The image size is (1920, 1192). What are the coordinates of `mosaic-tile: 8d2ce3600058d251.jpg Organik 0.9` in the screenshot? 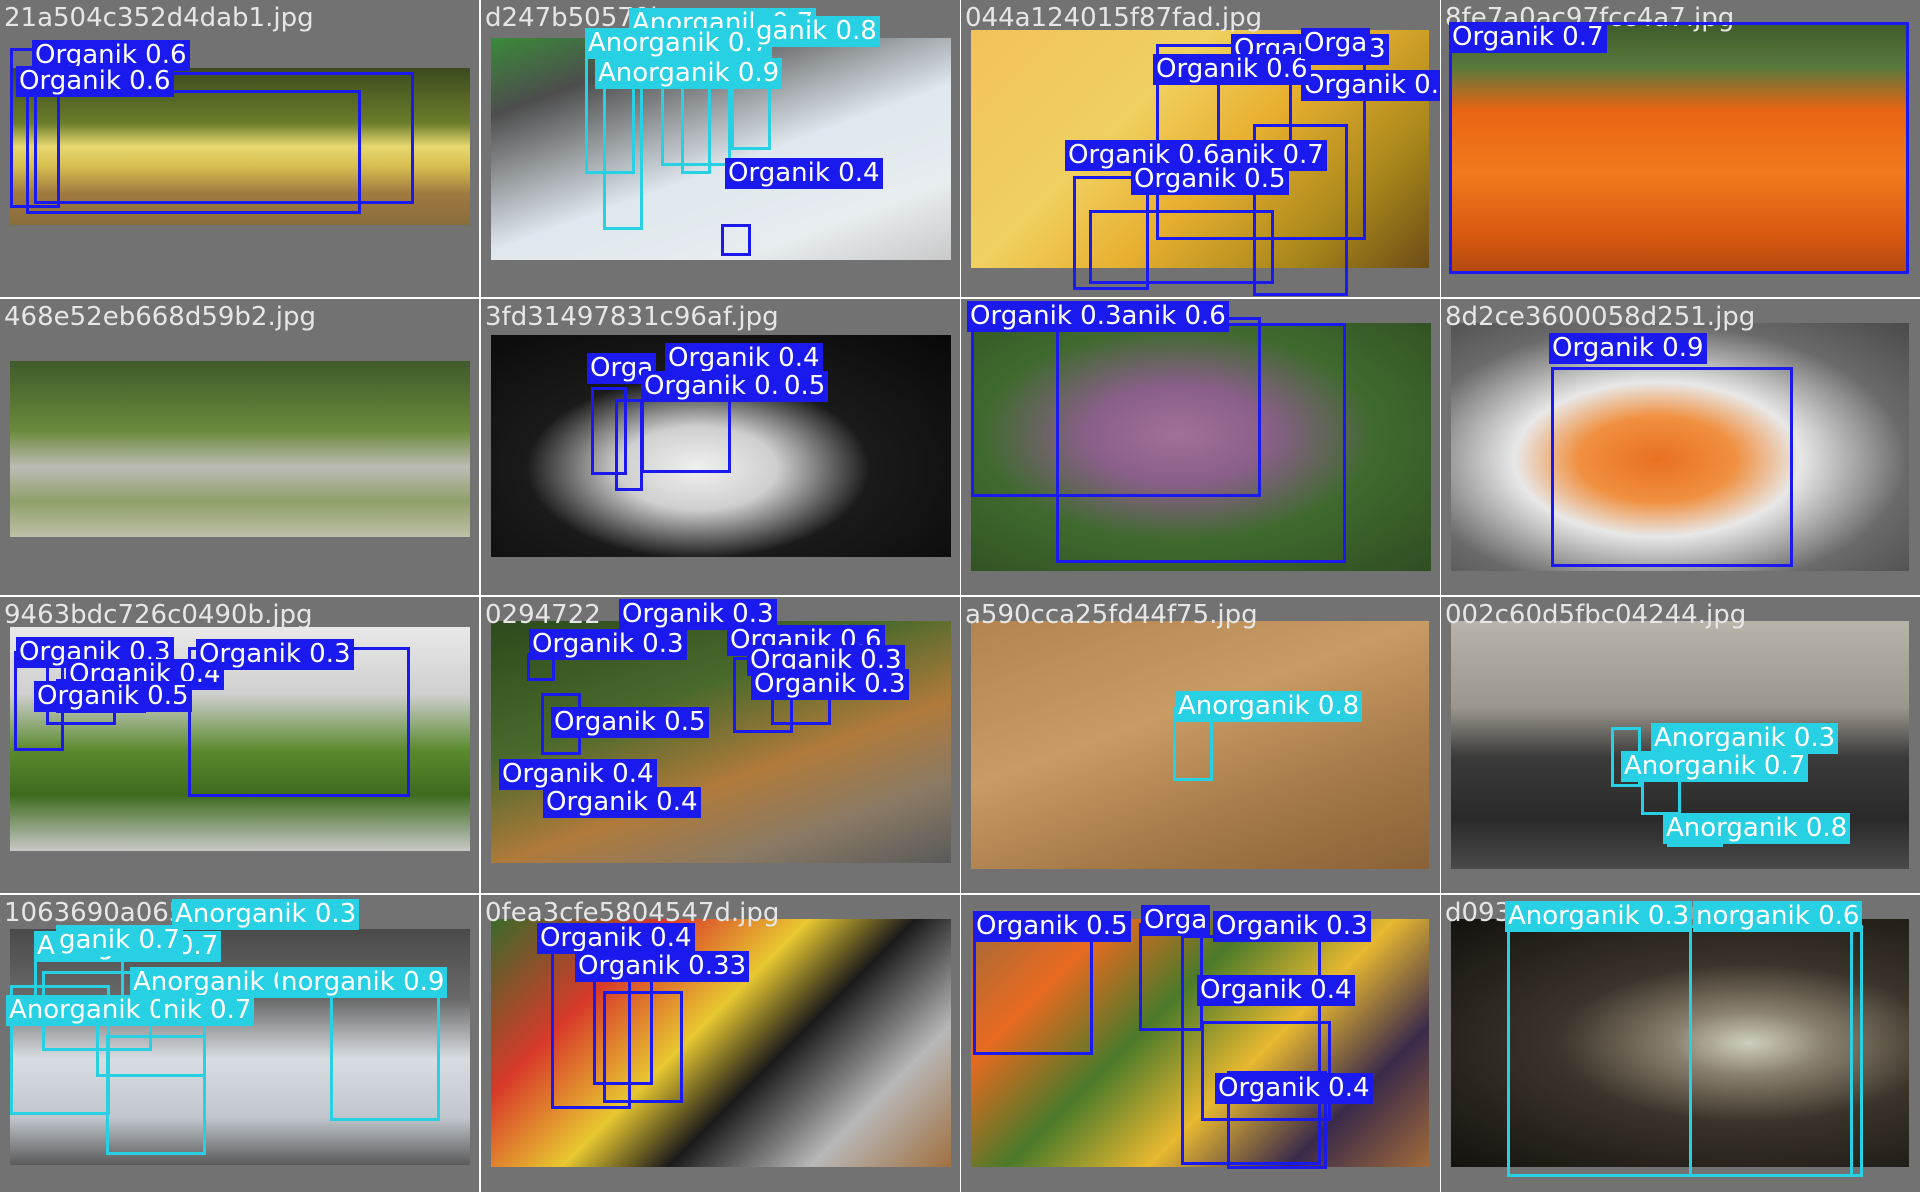 It's located at (1680, 447).